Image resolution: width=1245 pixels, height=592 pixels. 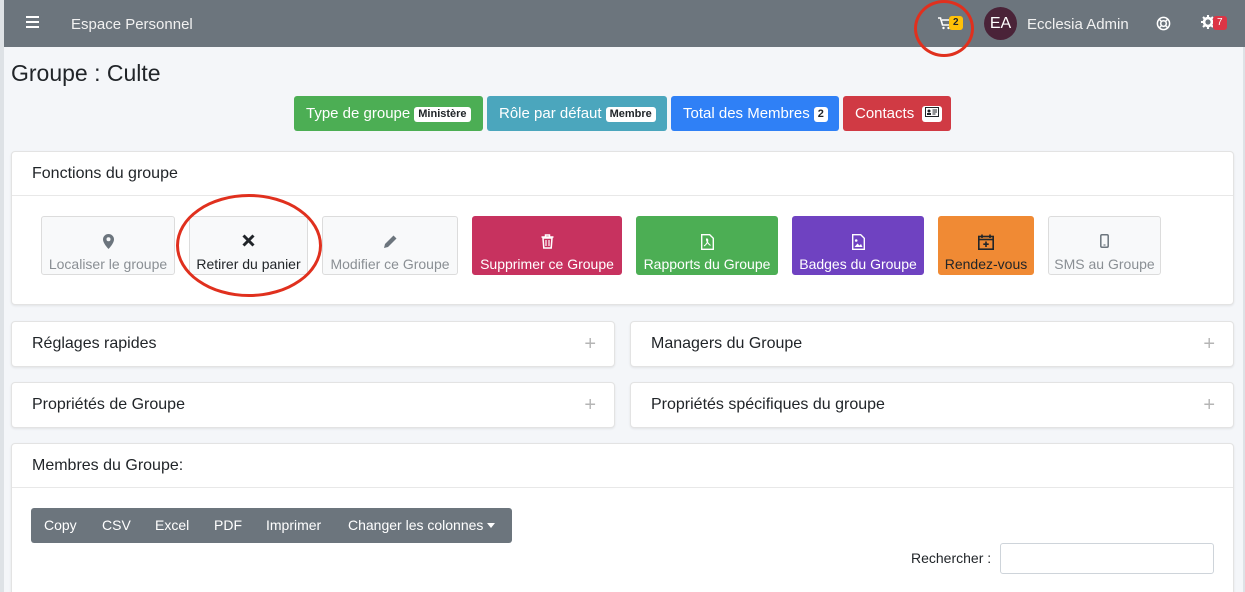 I want to click on print-button: Imprimer, so click(x=293, y=525).